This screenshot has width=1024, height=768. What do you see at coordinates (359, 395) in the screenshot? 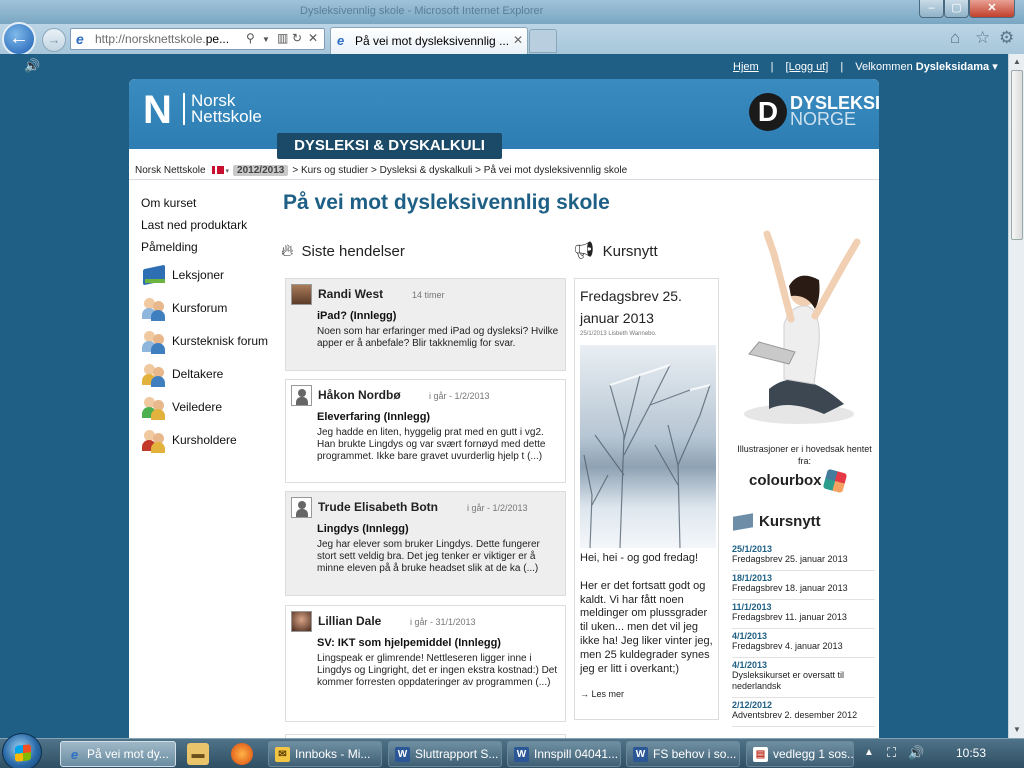
I see `event-author: Håkon Nordbø` at bounding box center [359, 395].